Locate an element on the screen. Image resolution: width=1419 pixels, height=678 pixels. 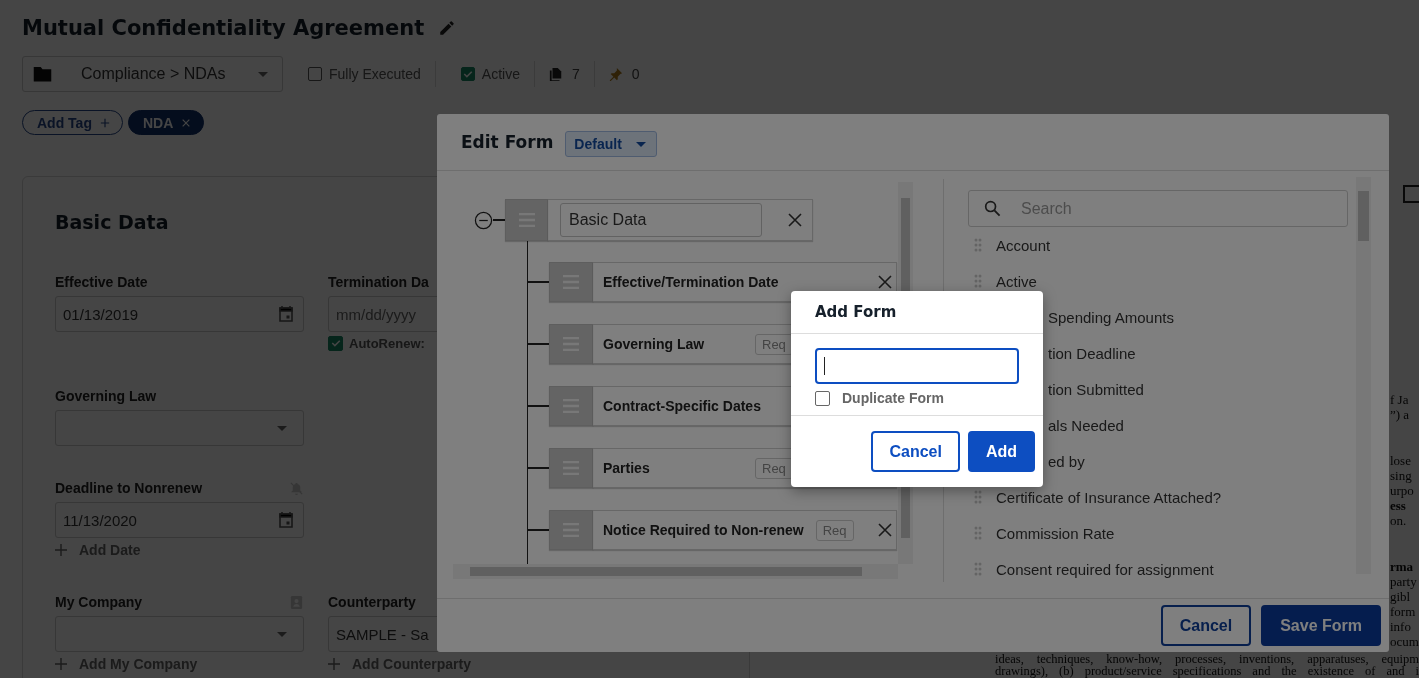
field-node-label: Governing Law is located at coordinates (654, 344).